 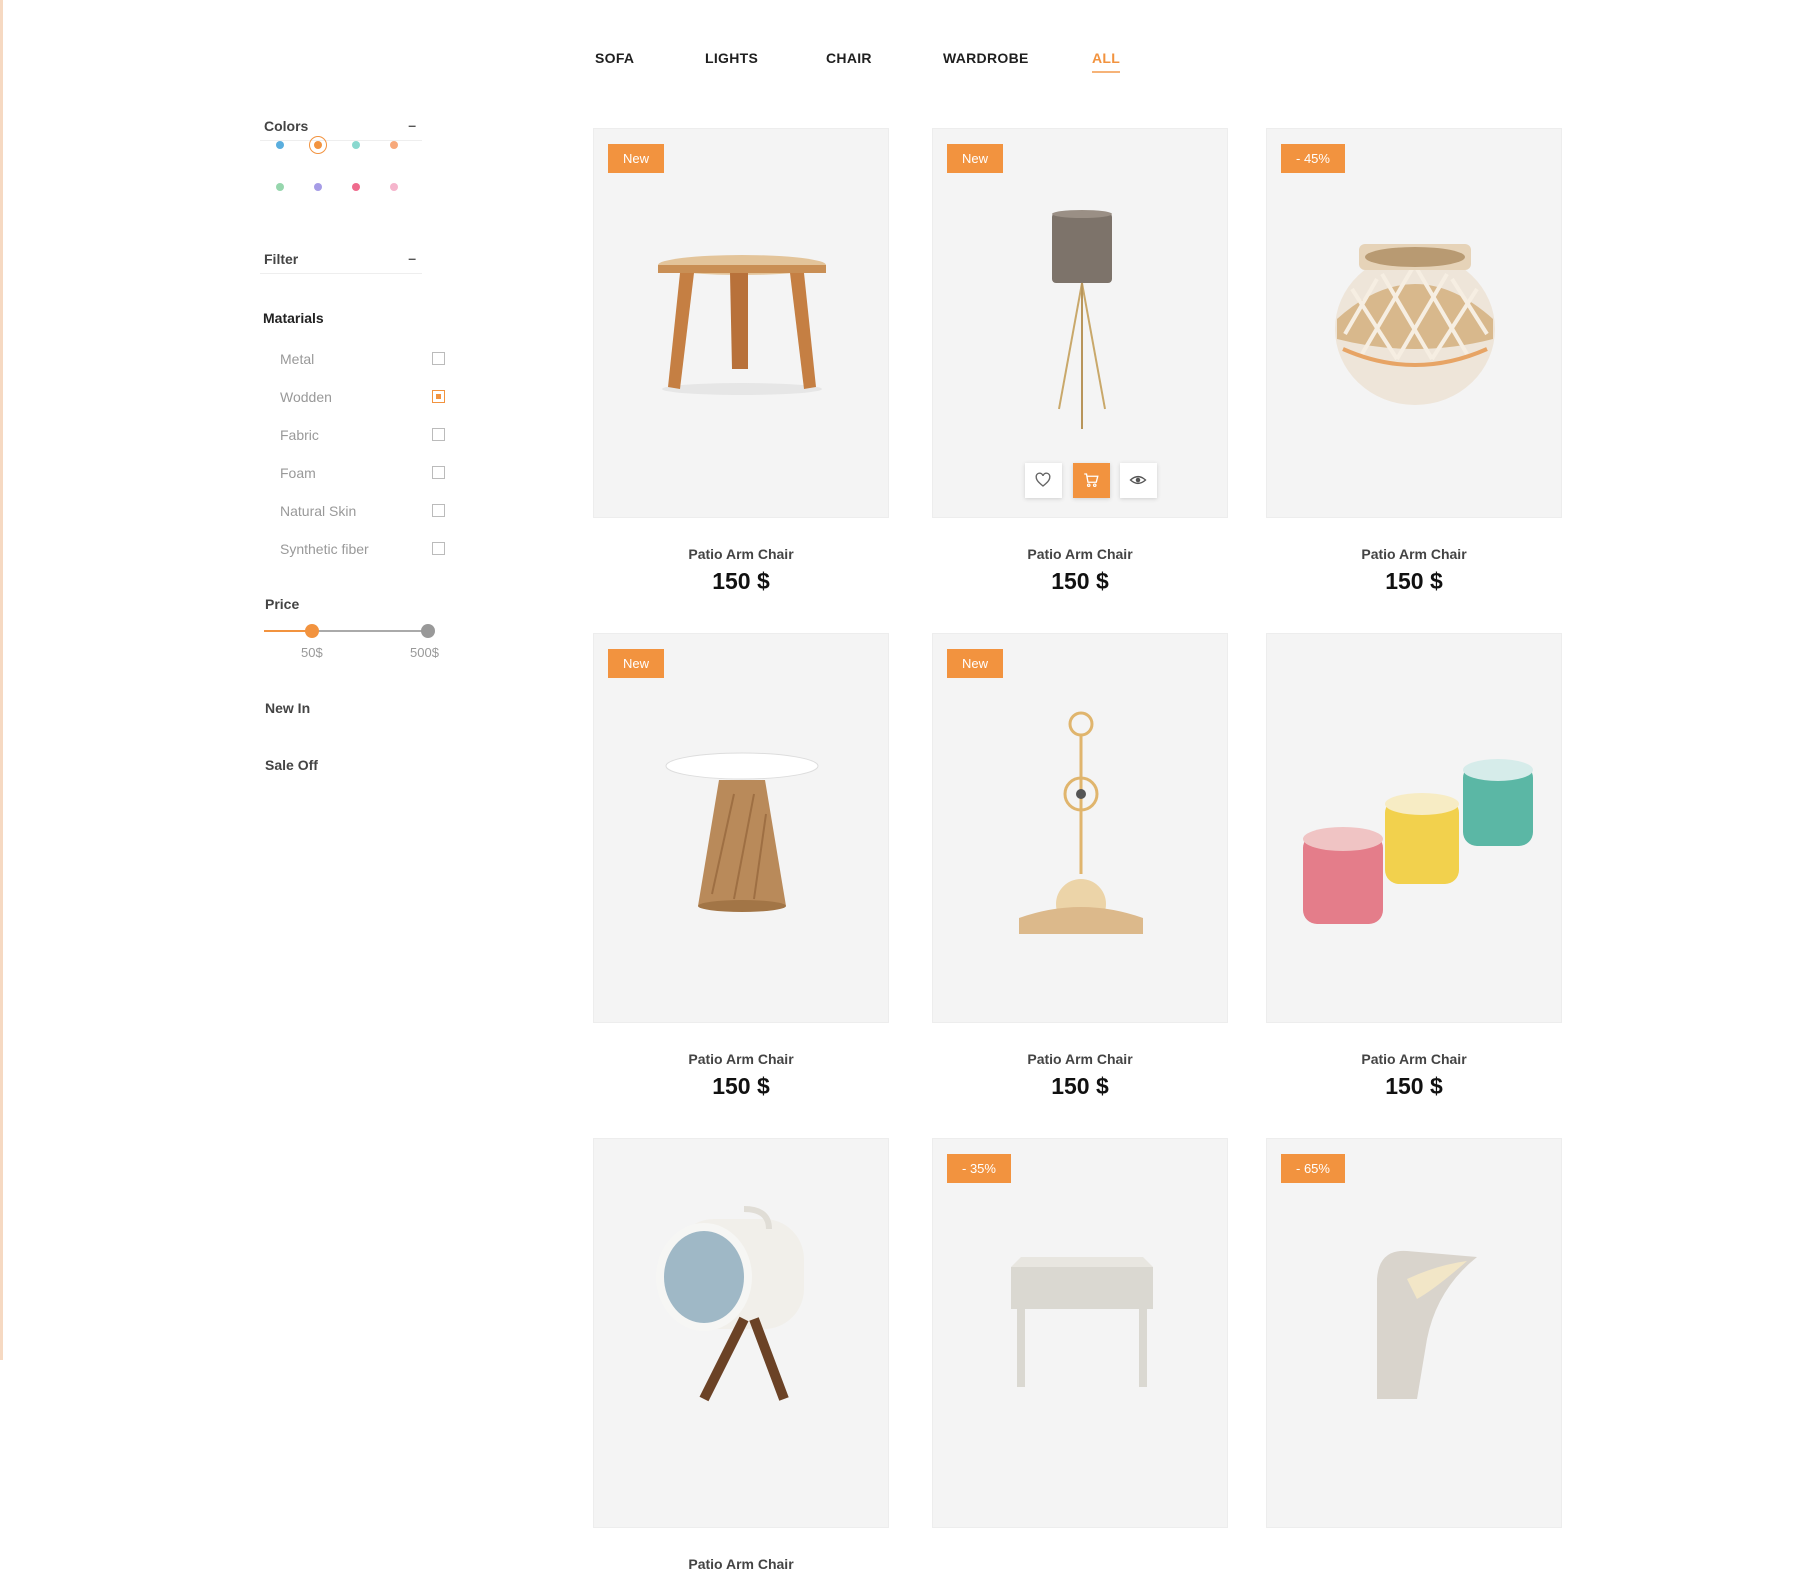 I want to click on material-checkbox-checked, so click(x=438, y=396).